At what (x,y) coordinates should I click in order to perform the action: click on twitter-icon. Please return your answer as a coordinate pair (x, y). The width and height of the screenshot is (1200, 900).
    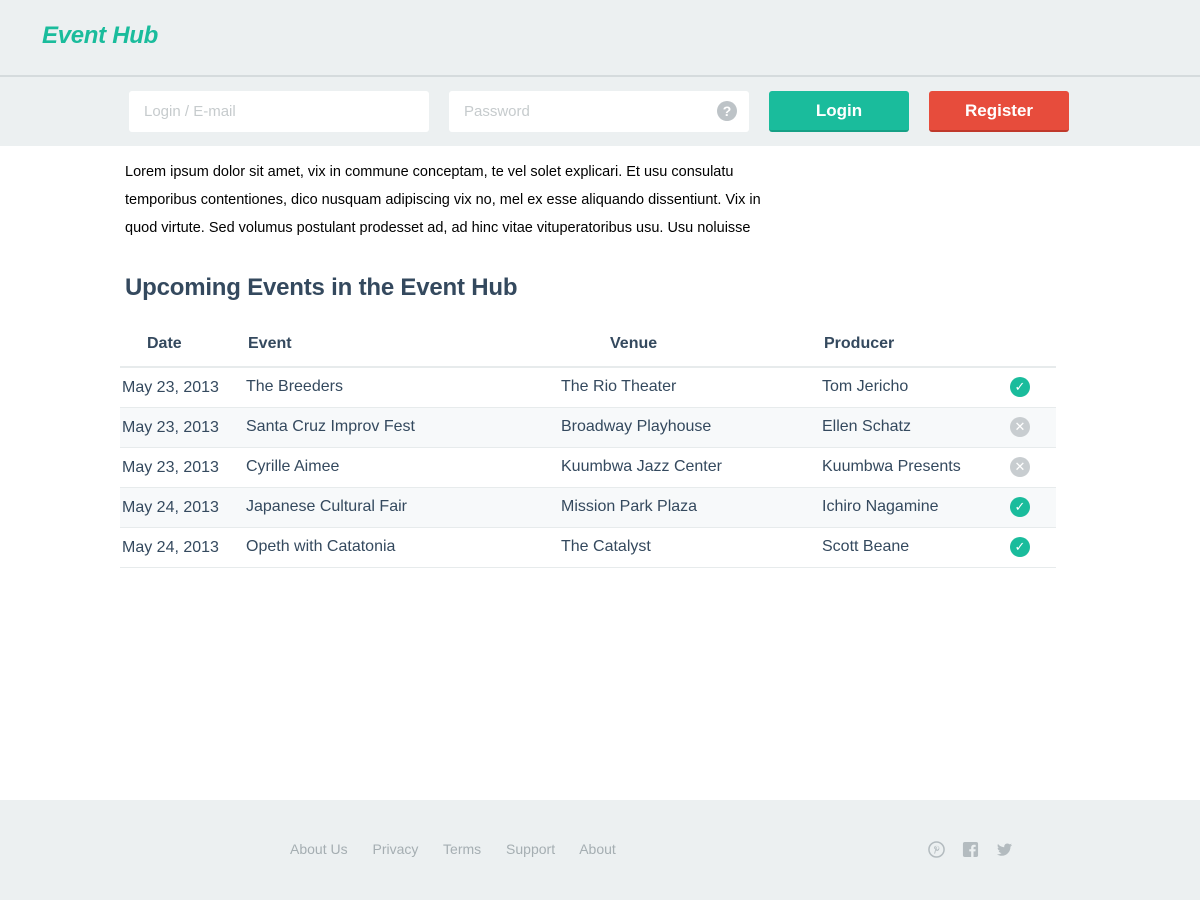
    Looking at the image, I should click on (1004, 849).